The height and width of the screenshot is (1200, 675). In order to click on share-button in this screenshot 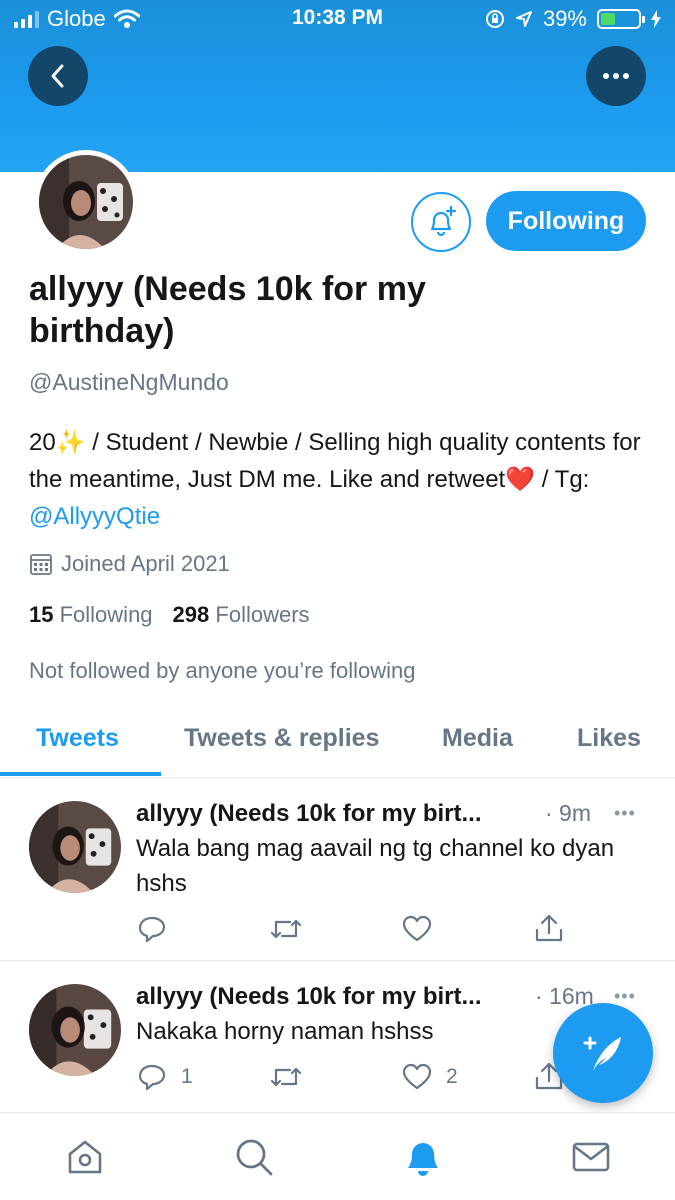, I will do `click(549, 928)`.